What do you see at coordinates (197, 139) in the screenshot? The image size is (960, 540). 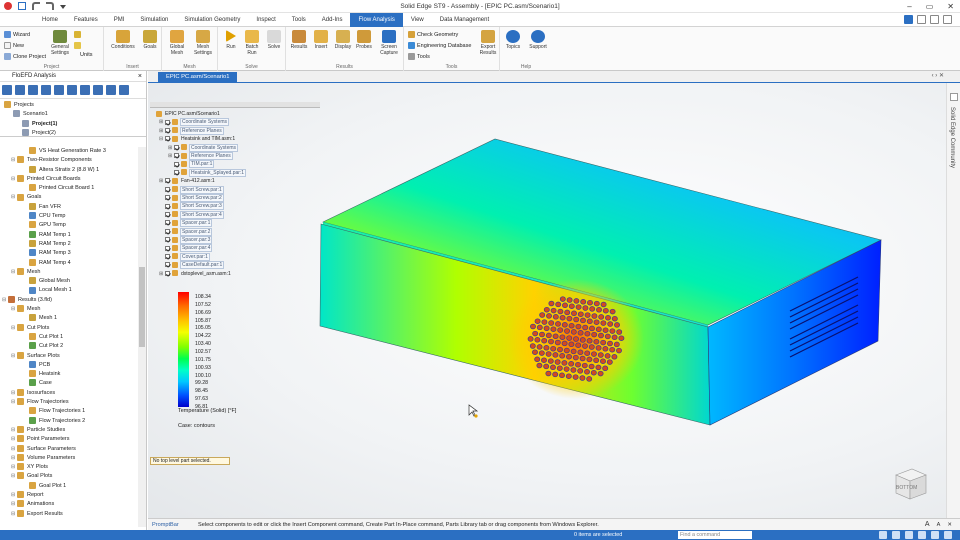 I see `pathfinder-item: ⊟ Heatsink and TIM.asm:1` at bounding box center [197, 139].